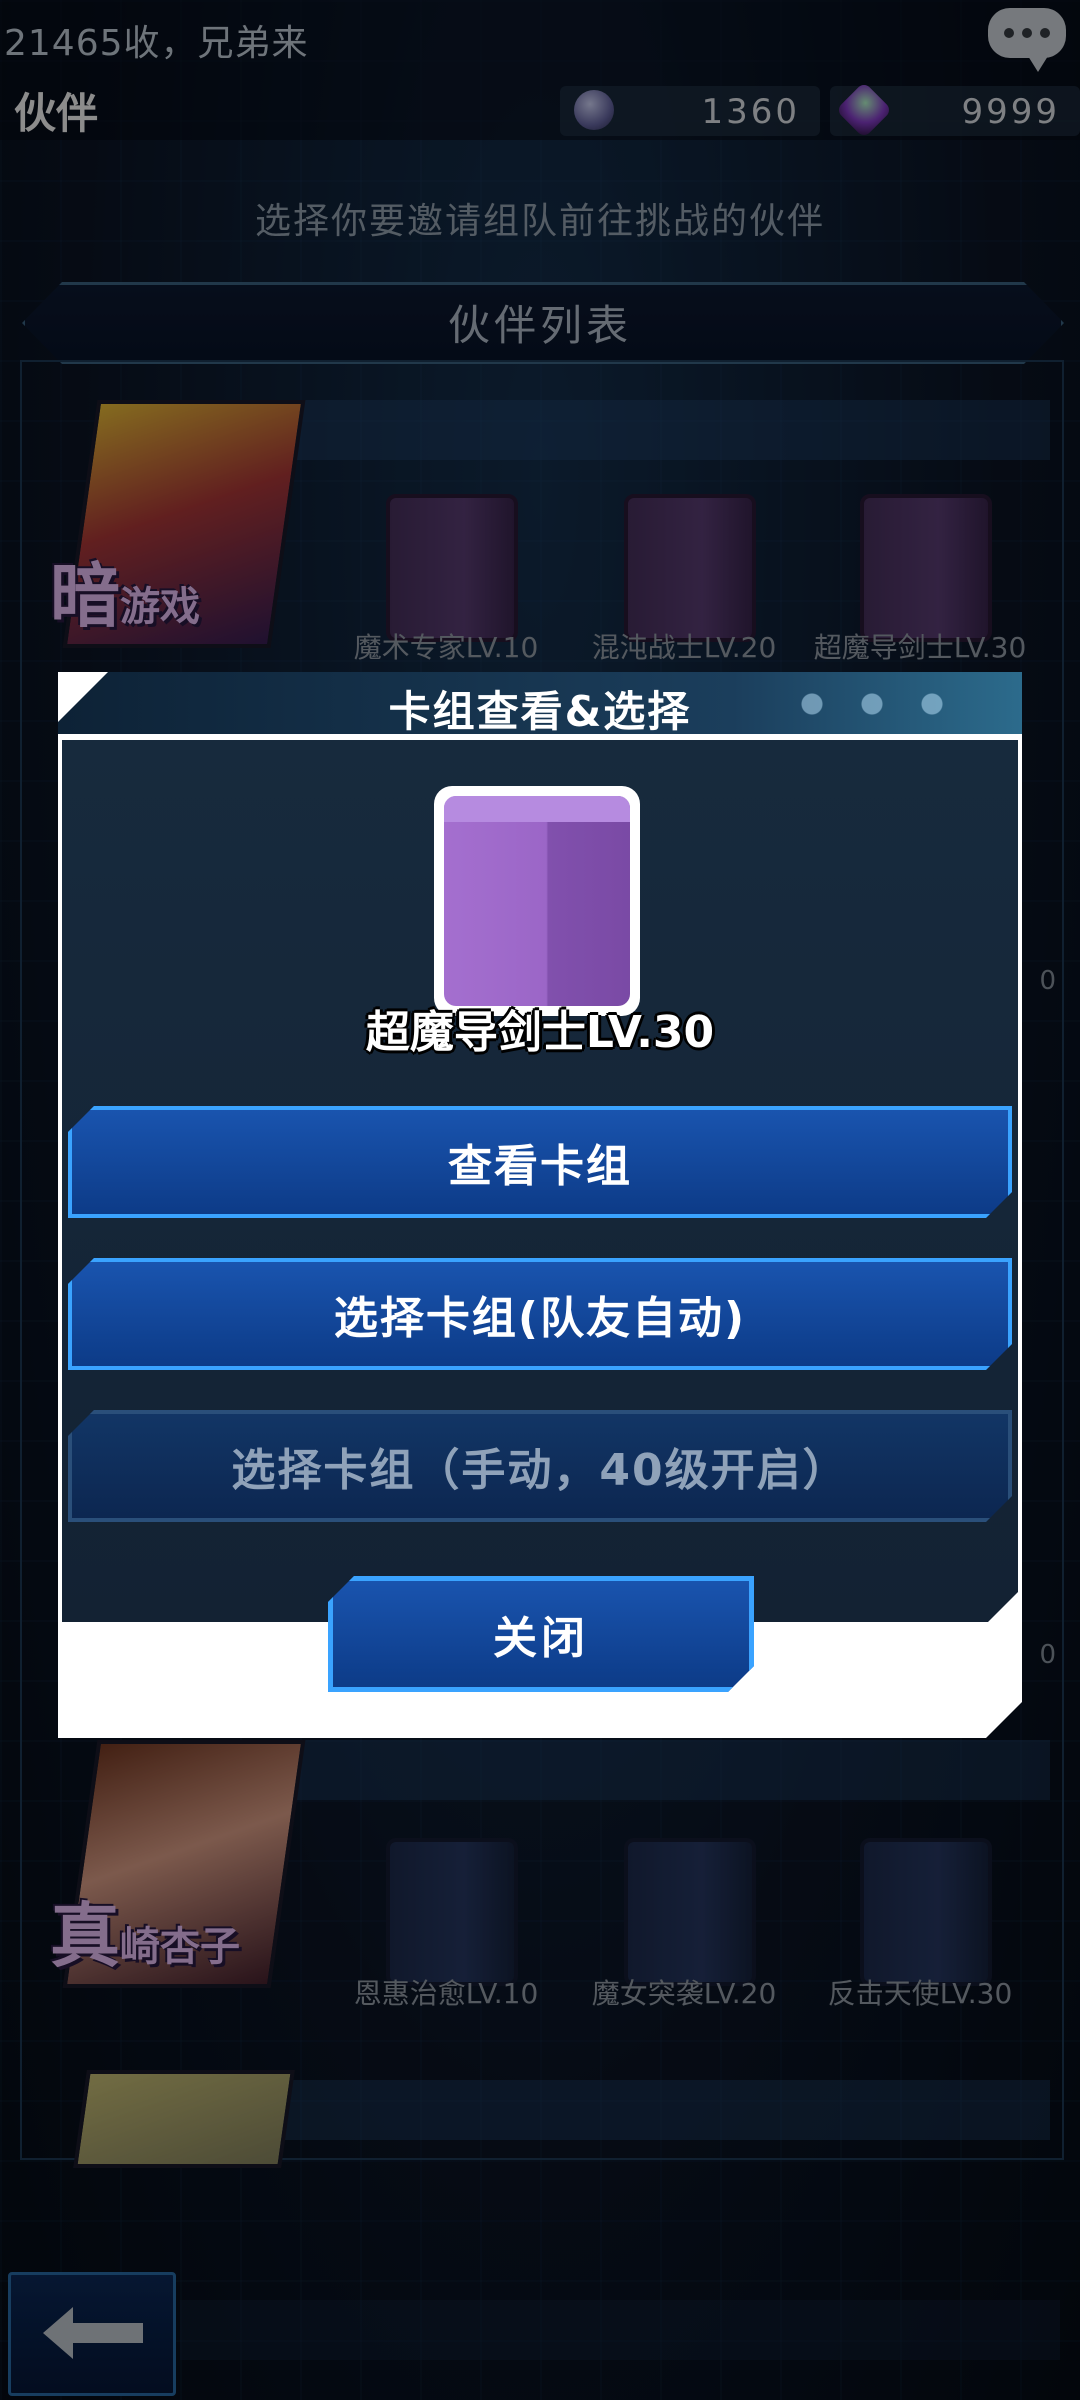  Describe the element at coordinates (540, 711) in the screenshot. I see `dialog-title: 卡组查看&选择` at that location.